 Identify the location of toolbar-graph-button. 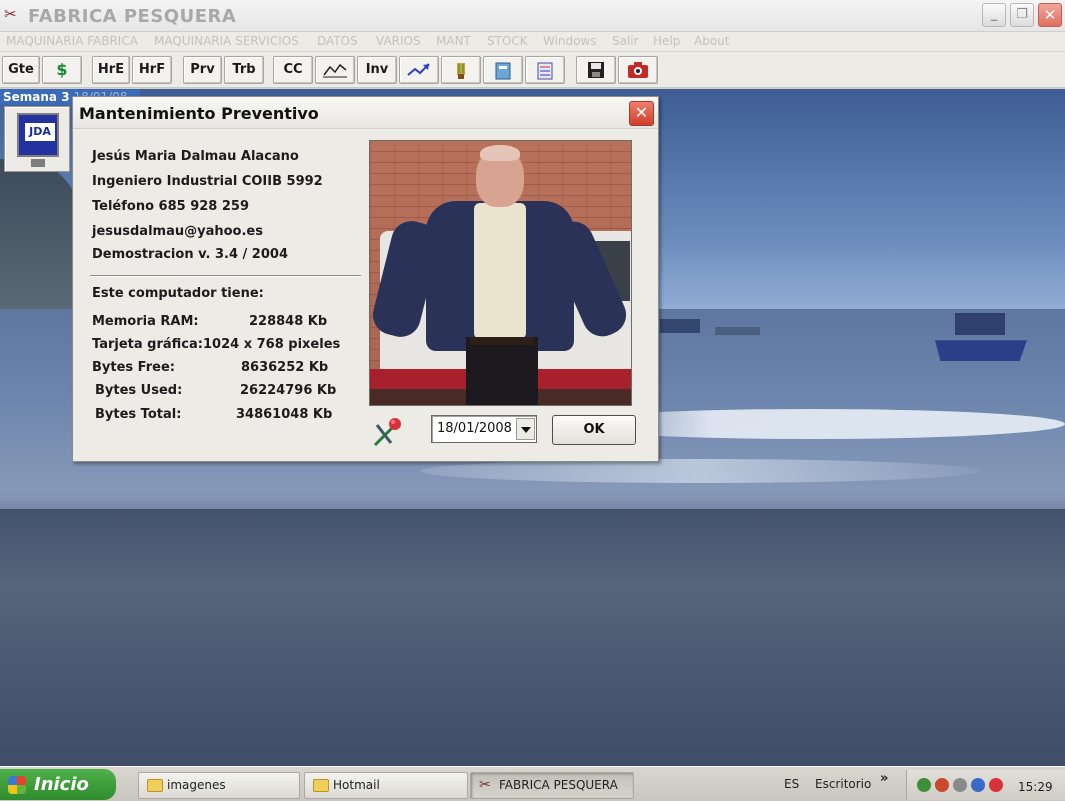
(335, 70).